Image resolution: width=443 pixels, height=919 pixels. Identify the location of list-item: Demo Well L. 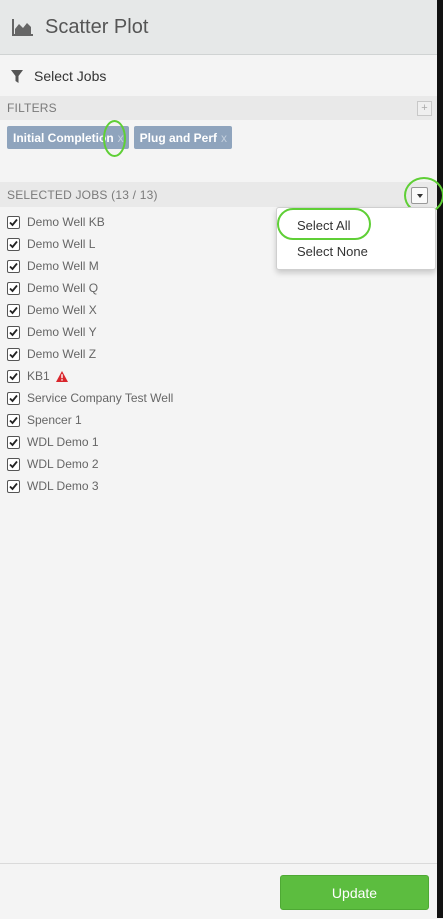
(90, 244).